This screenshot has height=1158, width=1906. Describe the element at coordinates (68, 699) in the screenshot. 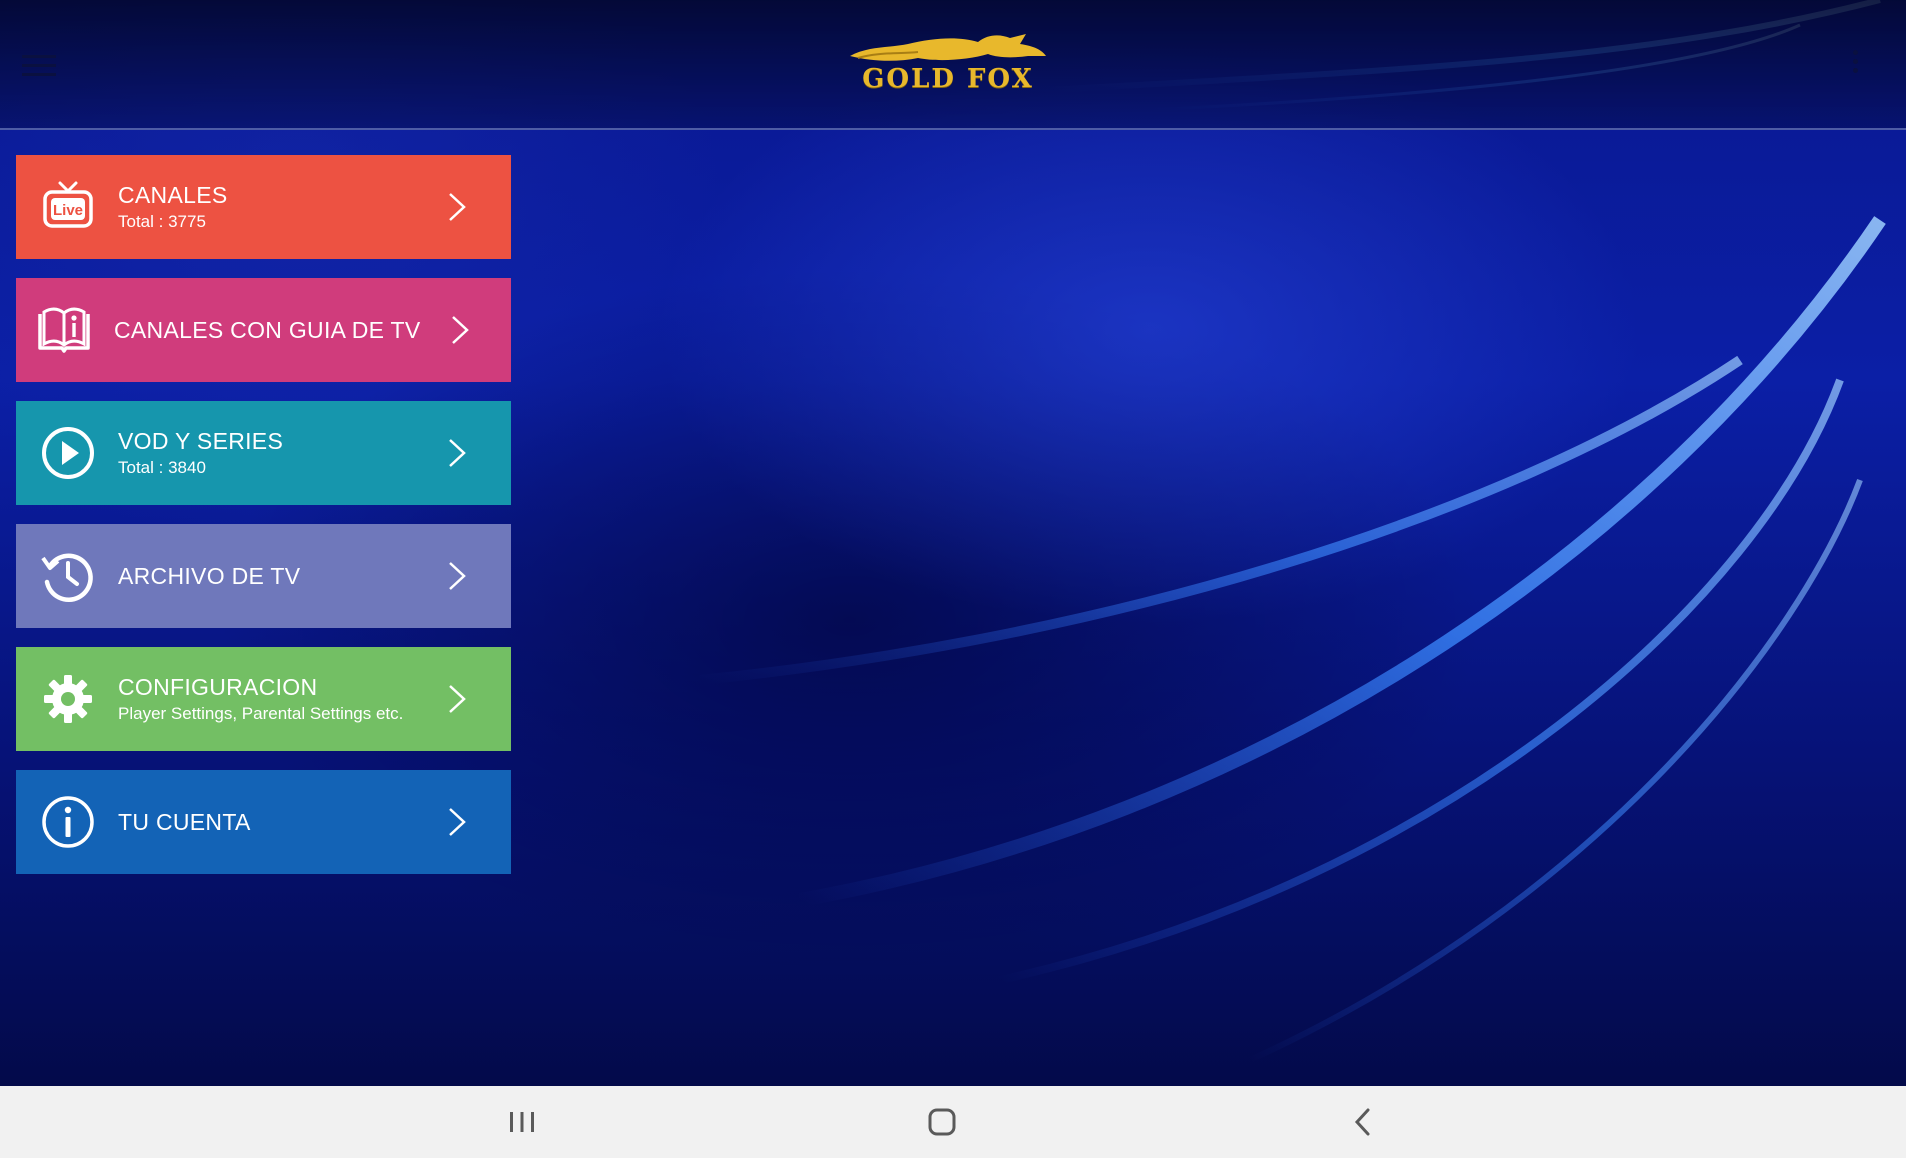

I see `gear-icon` at that location.